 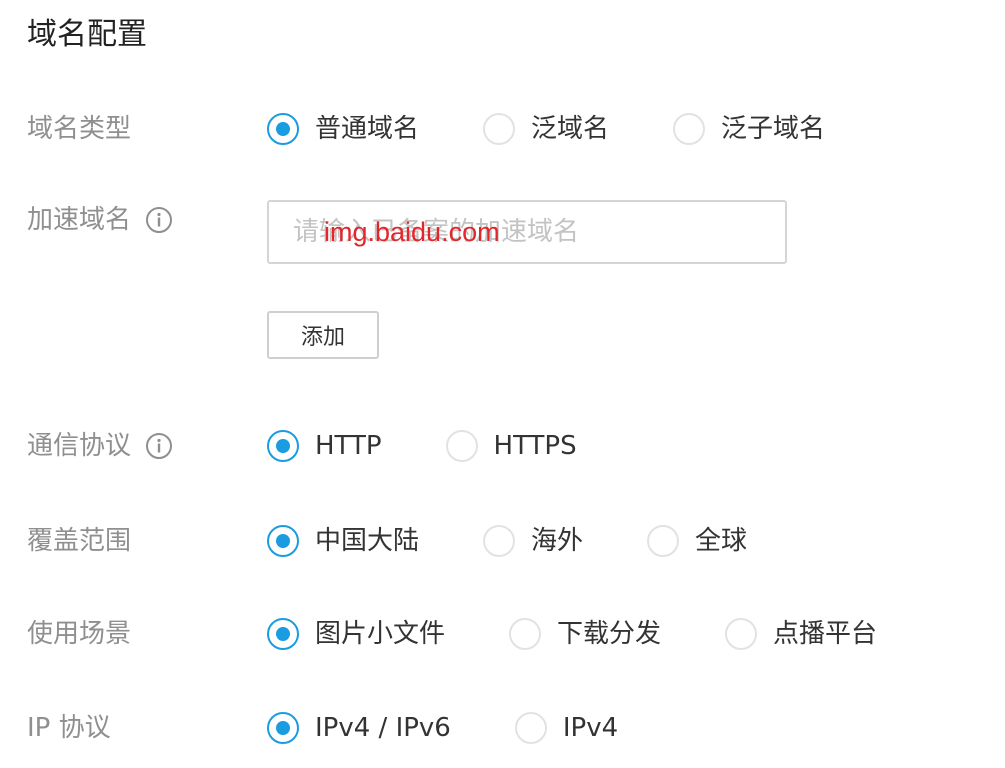 I want to click on domain-type-label: 域名类型, so click(x=79, y=129).